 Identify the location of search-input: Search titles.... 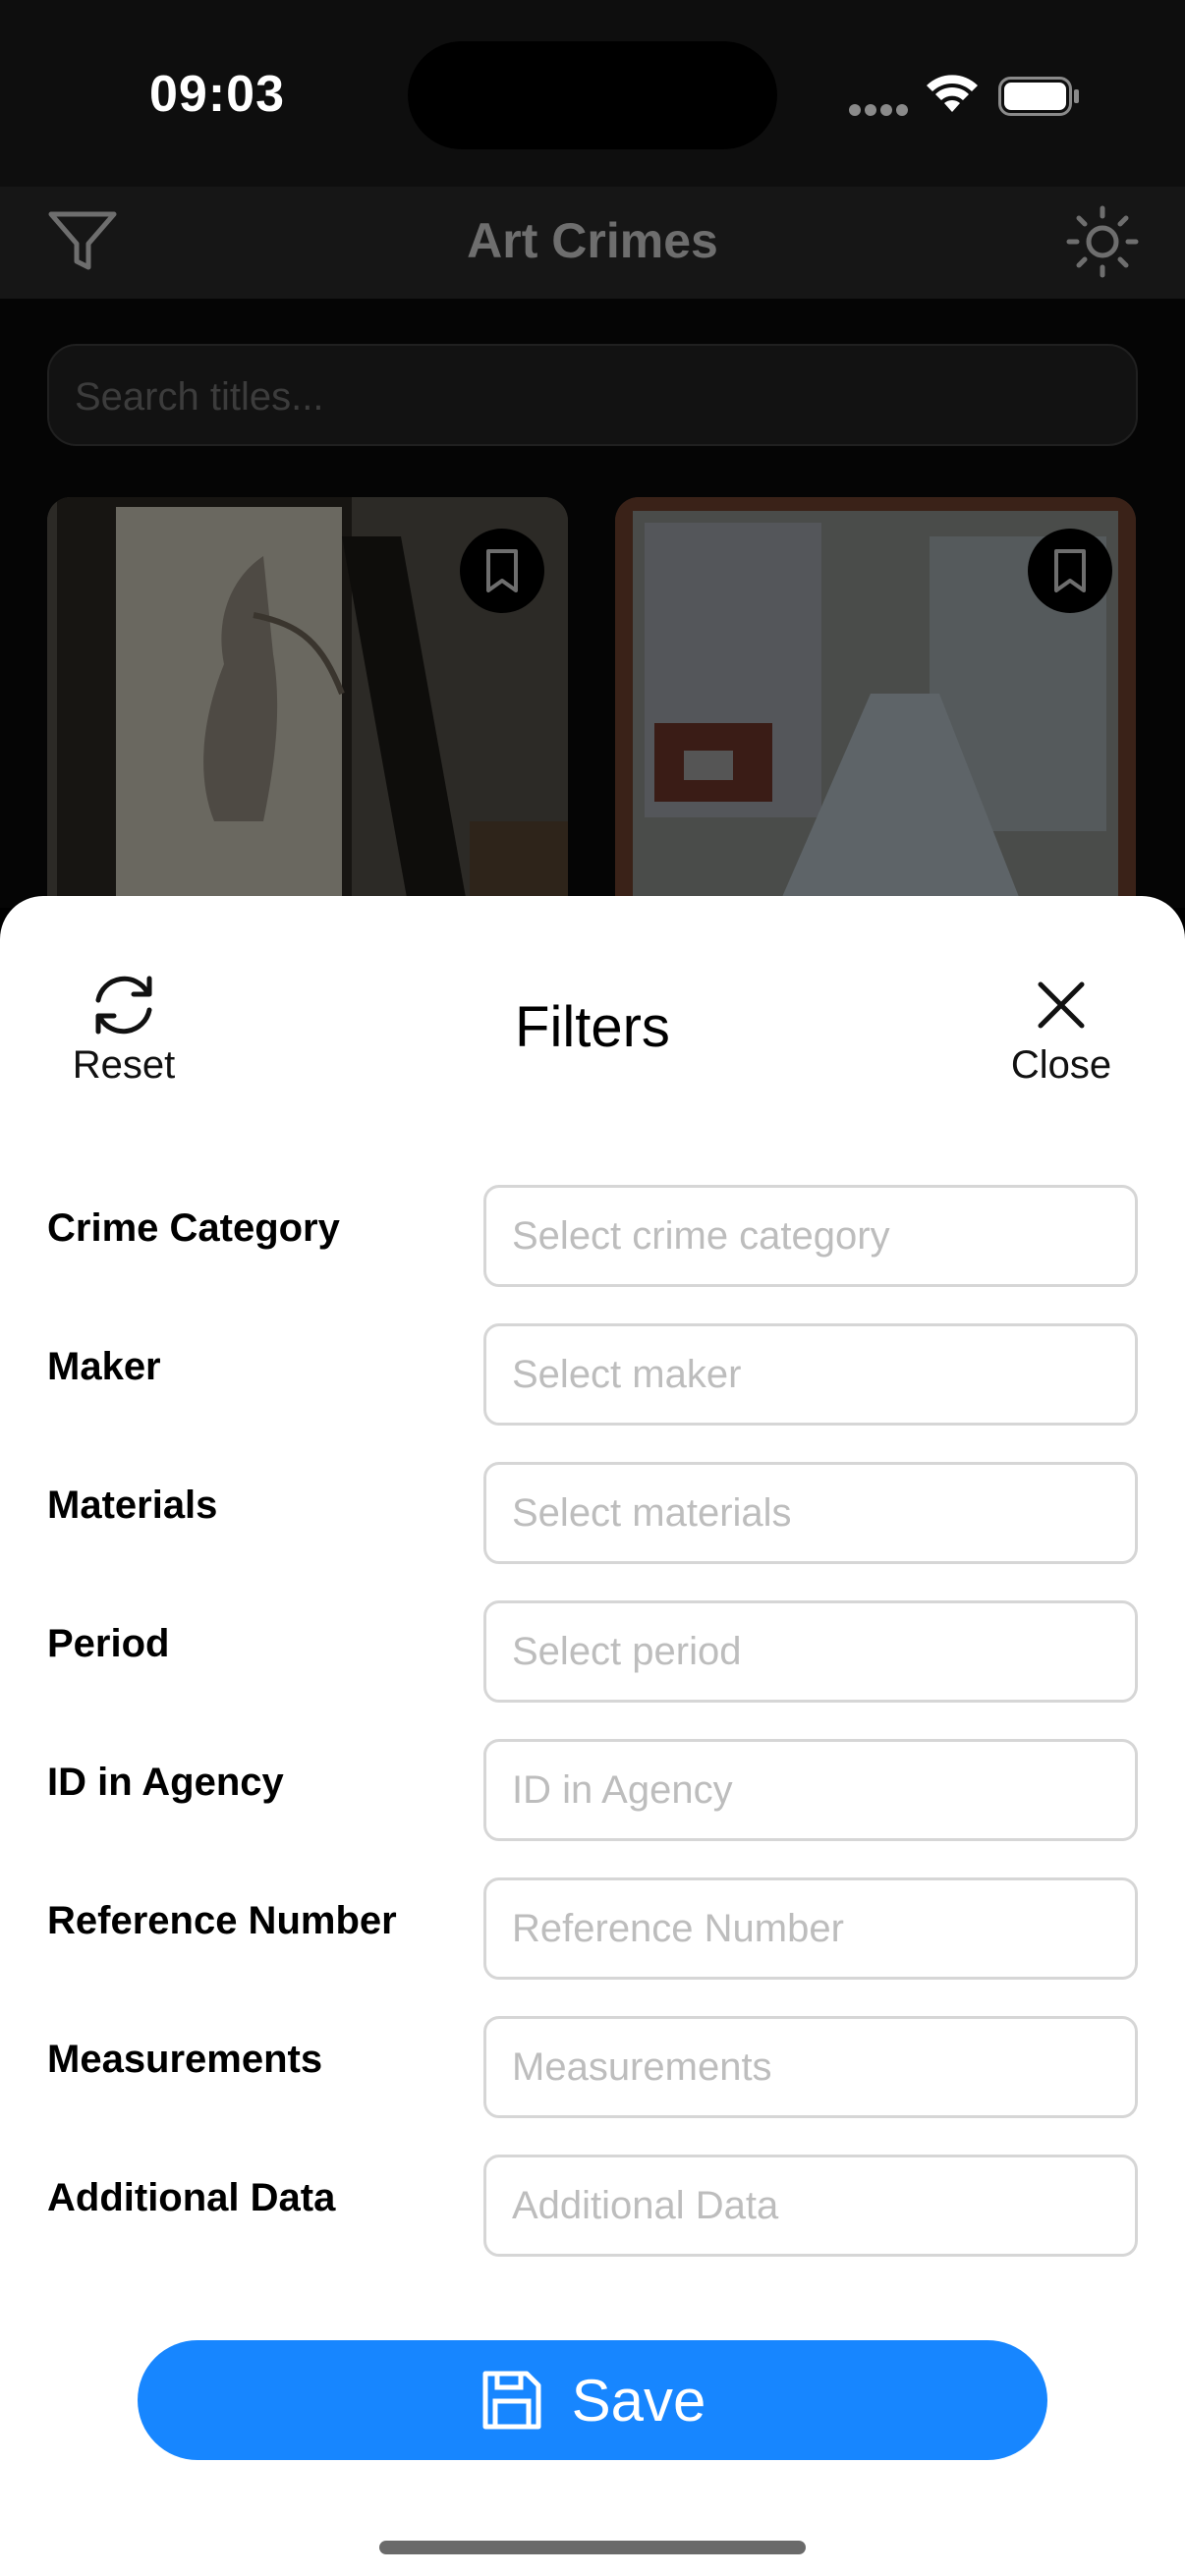
(592, 395).